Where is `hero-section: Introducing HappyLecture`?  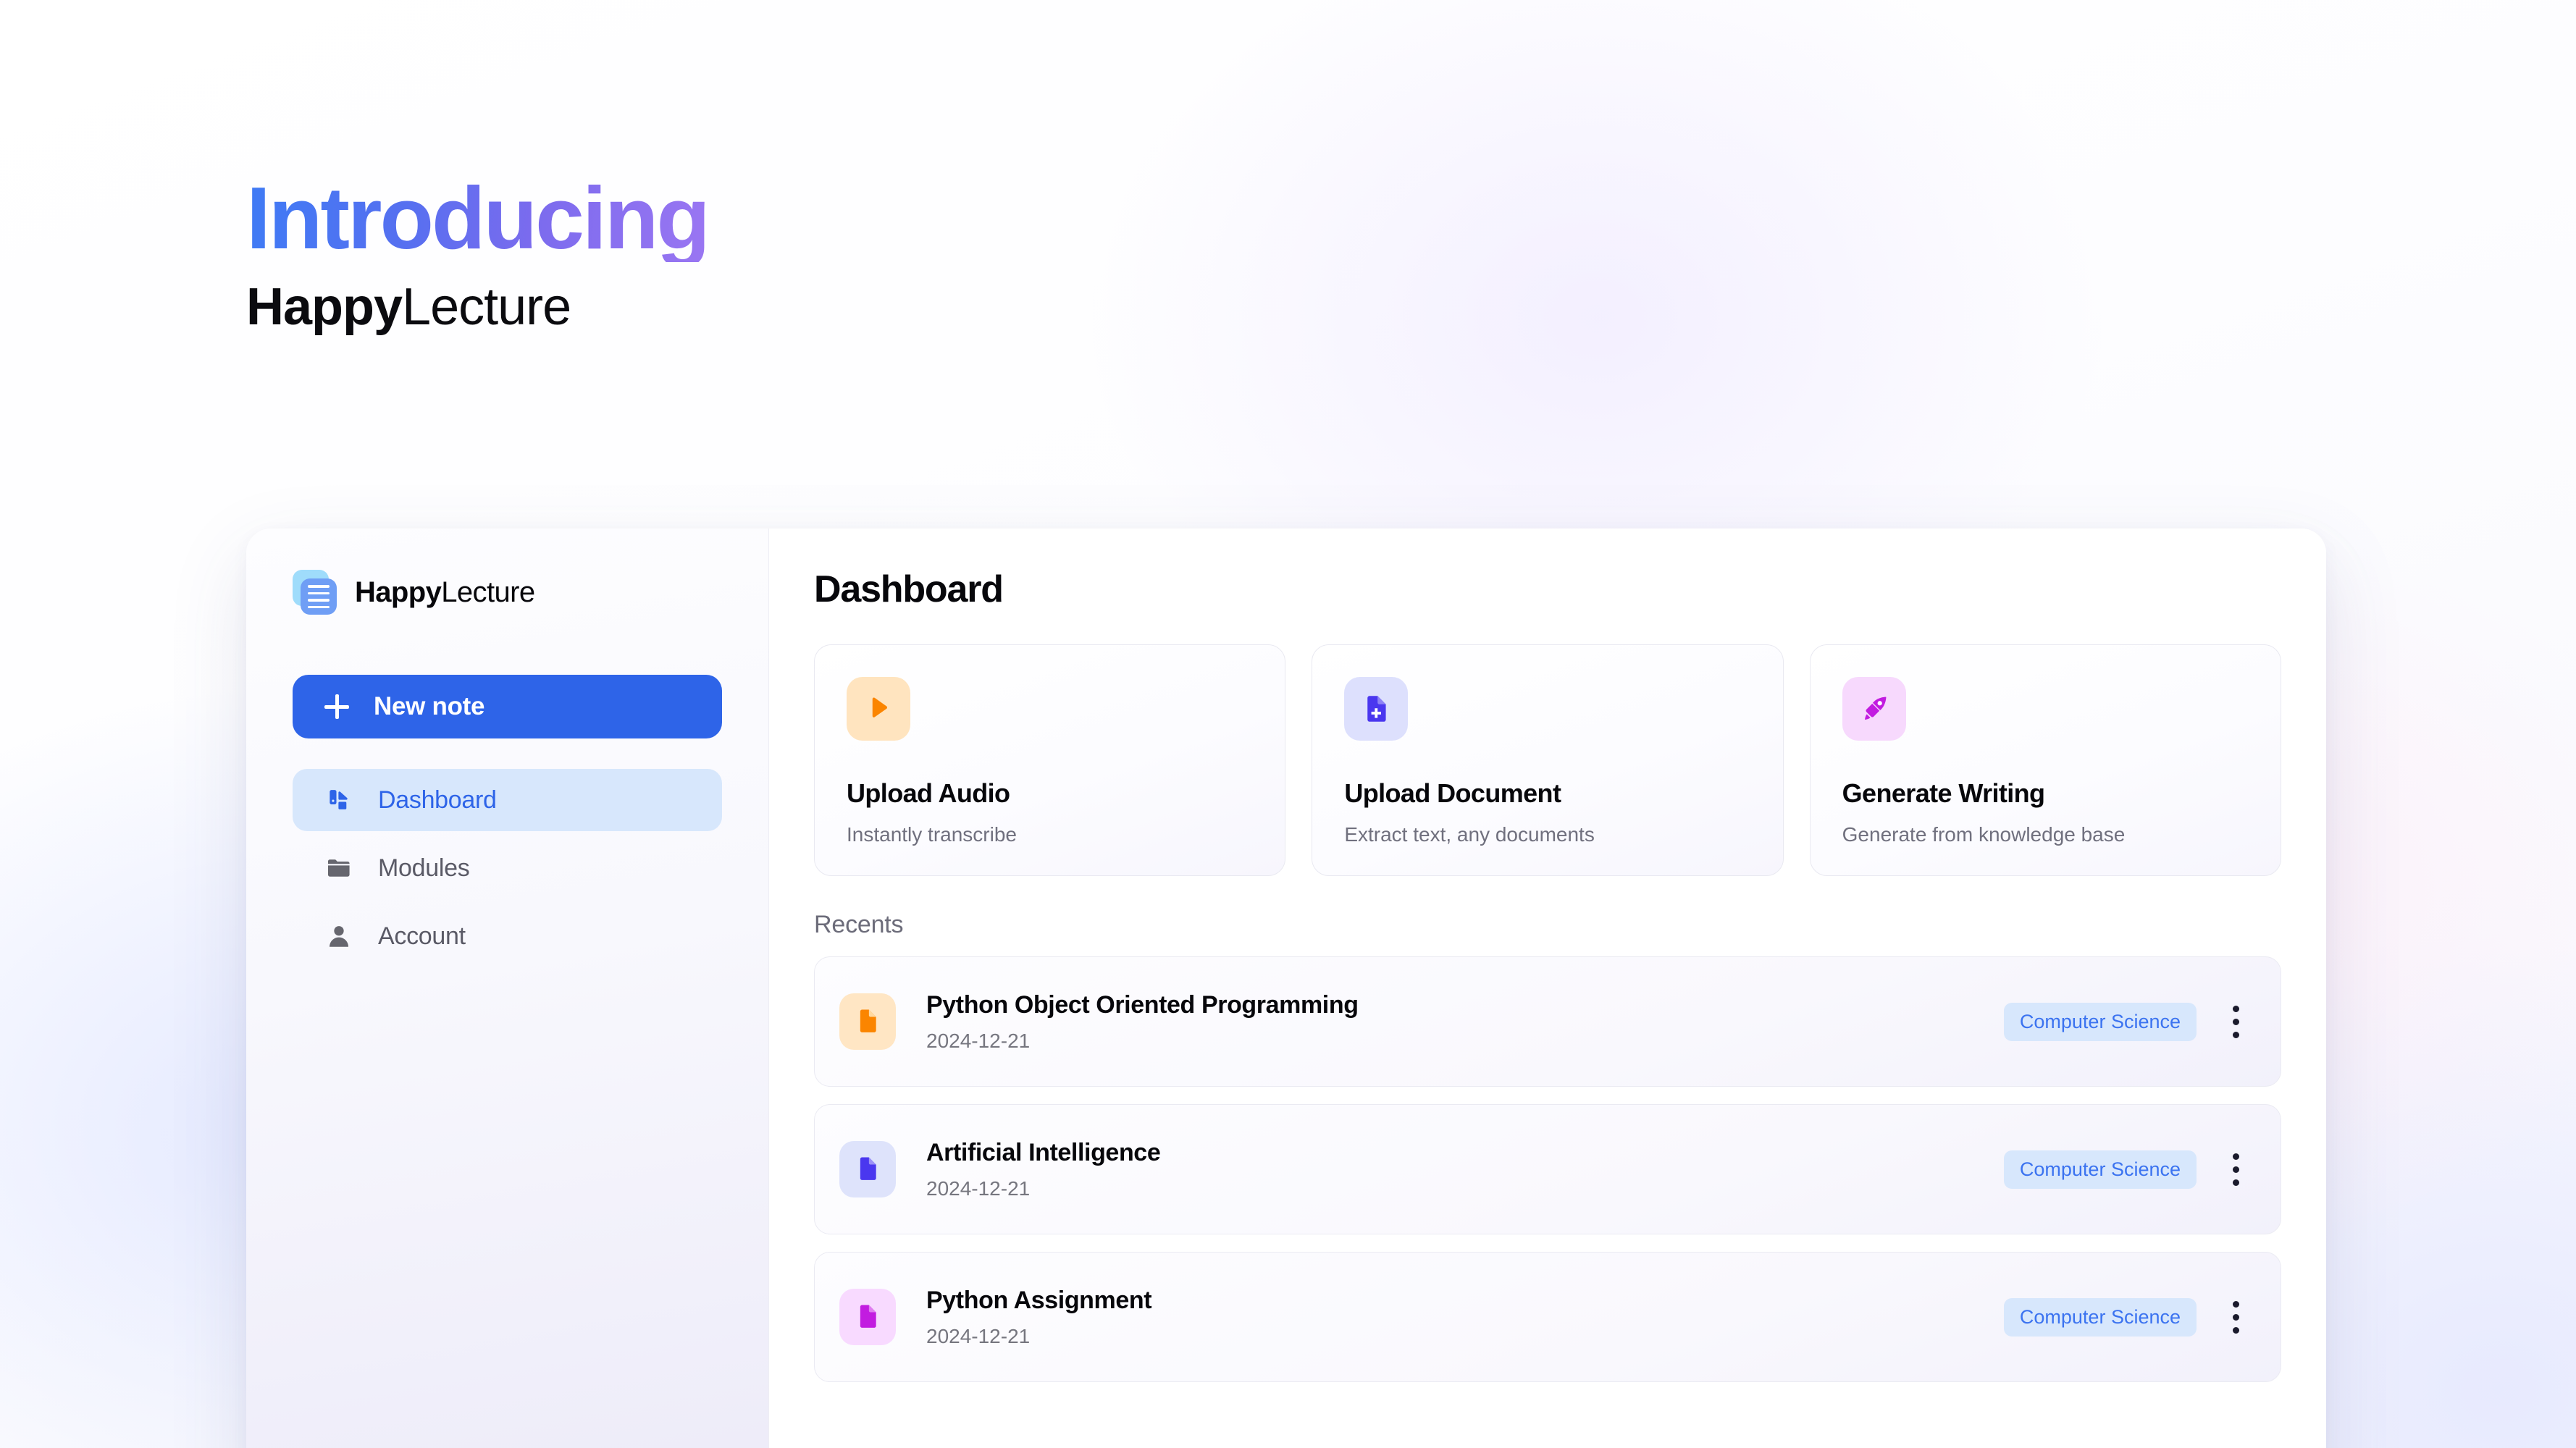
hero-section: Introducing HappyLecture is located at coordinates (478, 251).